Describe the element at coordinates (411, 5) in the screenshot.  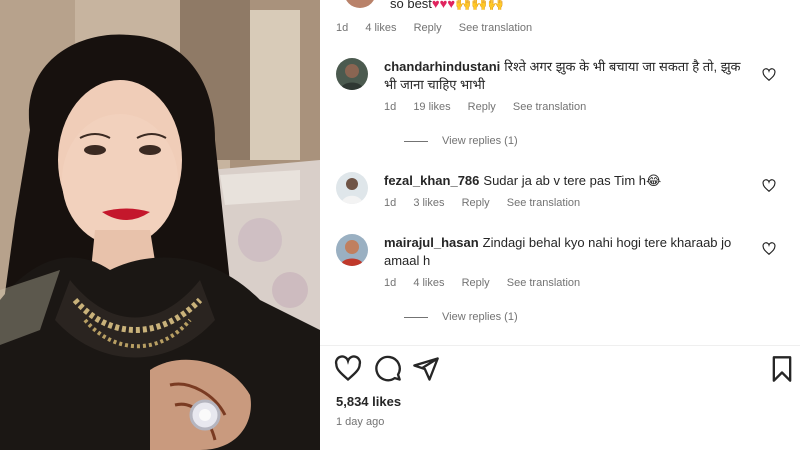
I see `comment-body: so best` at that location.